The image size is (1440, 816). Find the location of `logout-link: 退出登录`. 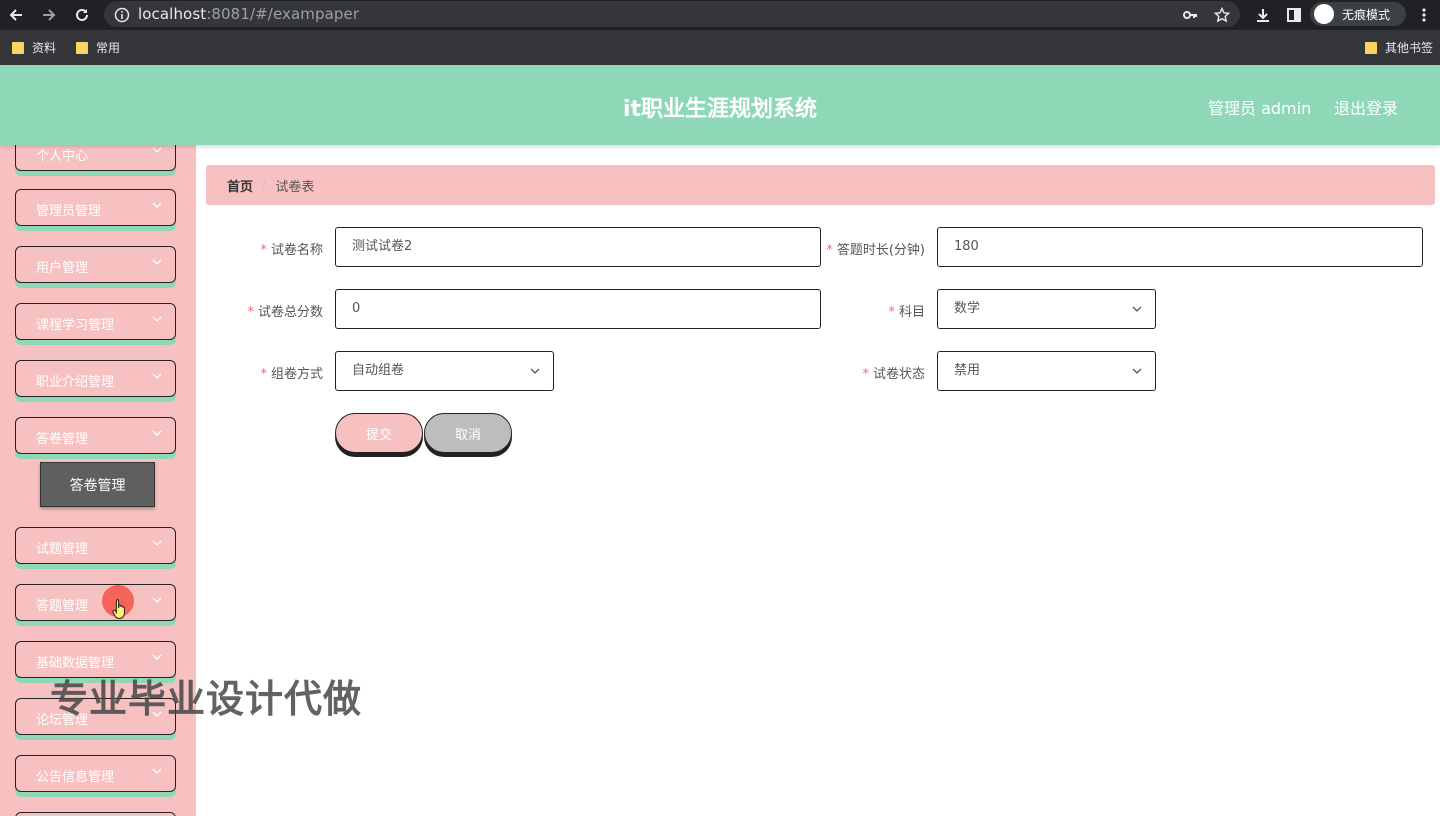

logout-link: 退出登录 is located at coordinates (1366, 107).